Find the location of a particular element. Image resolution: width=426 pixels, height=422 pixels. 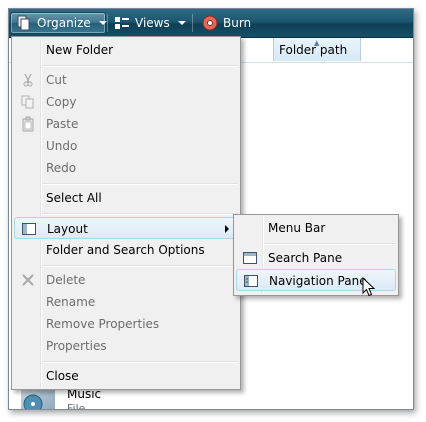

menu-item-layout: Layout is located at coordinates (126, 228).